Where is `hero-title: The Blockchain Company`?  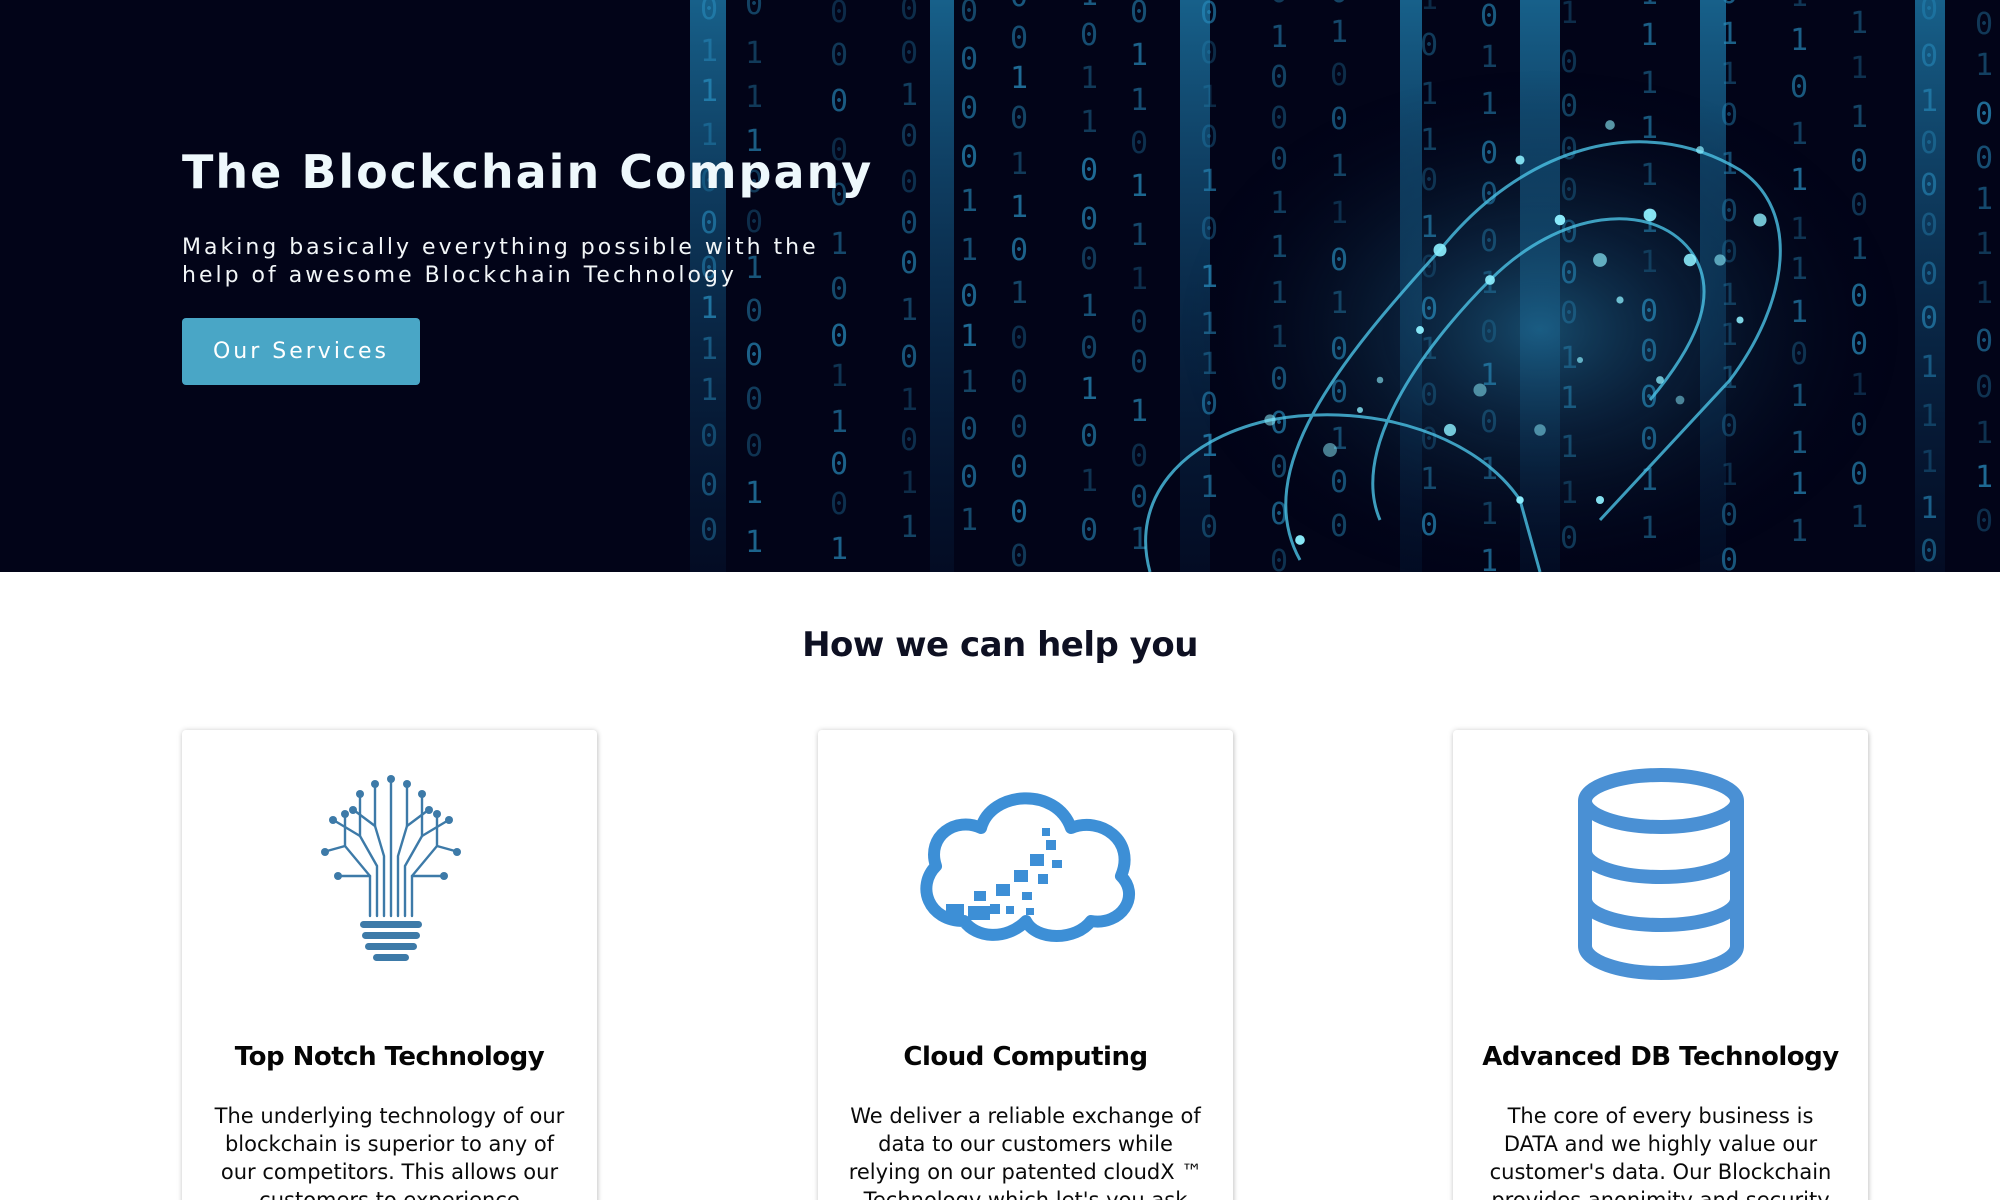
hero-title: The Blockchain Company is located at coordinates (528, 172).